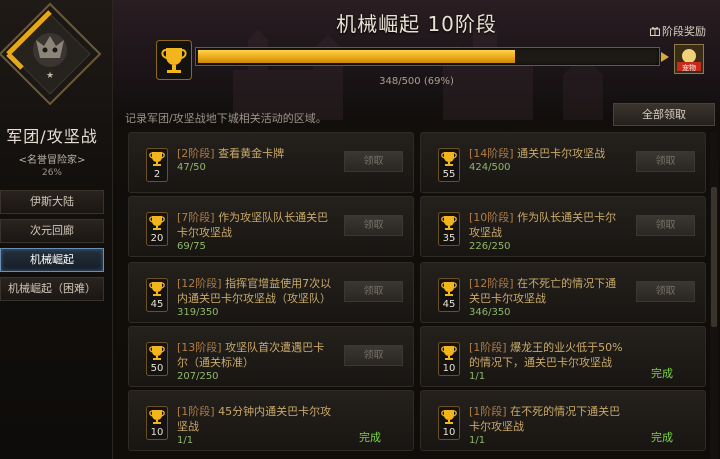 This screenshot has height=459, width=720. Describe the element at coordinates (174, 60) in the screenshot. I see `trophy-icon` at that location.